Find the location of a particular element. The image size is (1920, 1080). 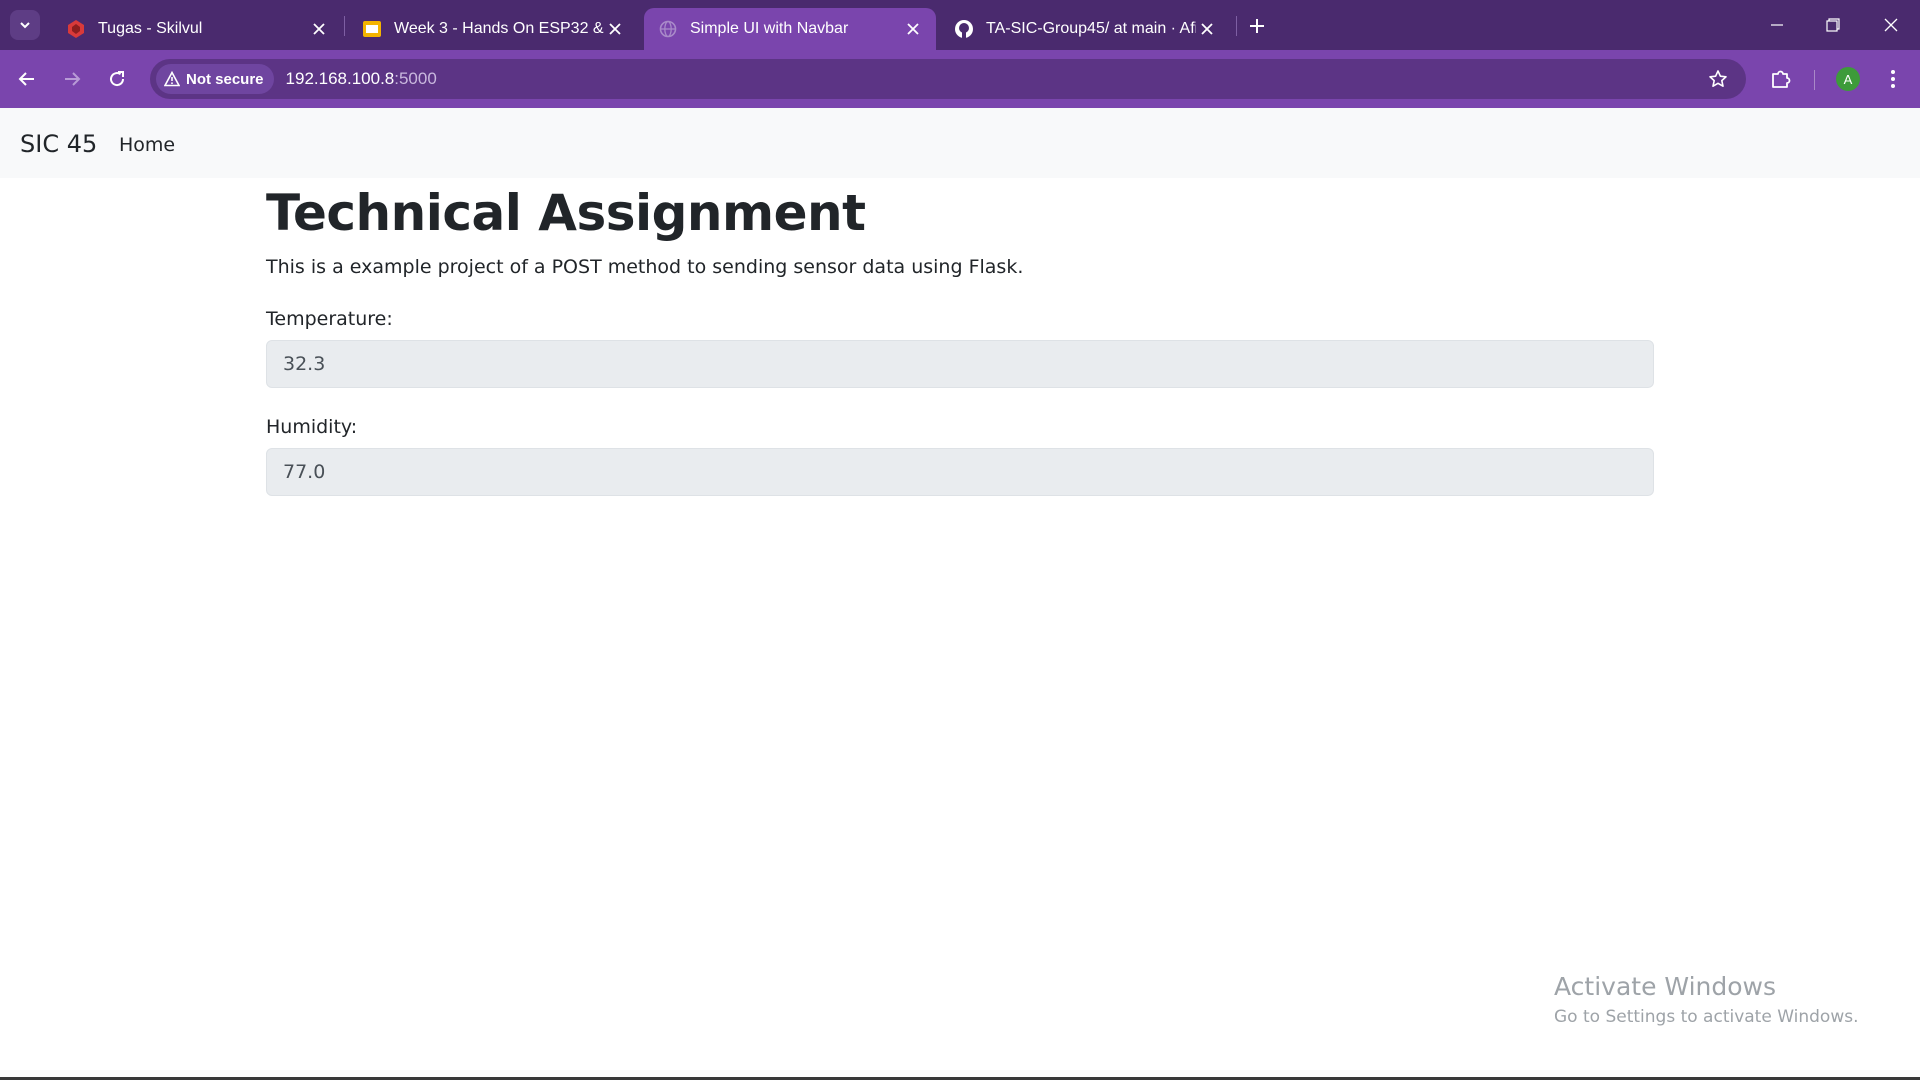

minimize-icon is located at coordinates (1777, 25).